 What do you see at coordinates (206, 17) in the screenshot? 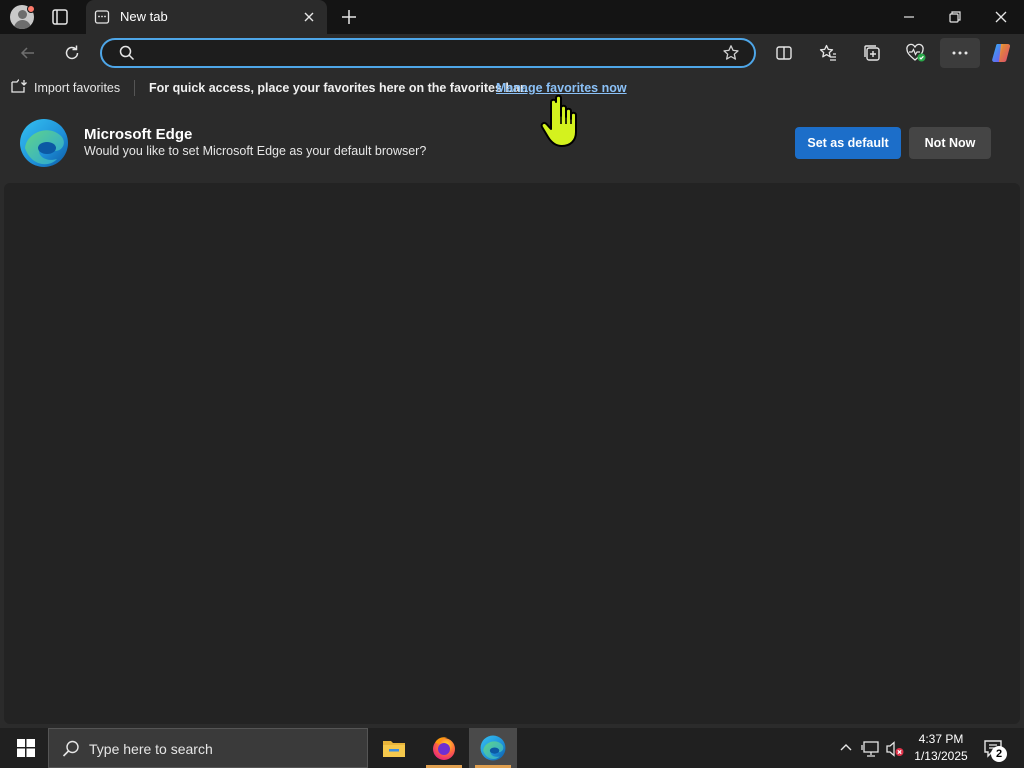
I see `tab-new-tab: New tab` at bounding box center [206, 17].